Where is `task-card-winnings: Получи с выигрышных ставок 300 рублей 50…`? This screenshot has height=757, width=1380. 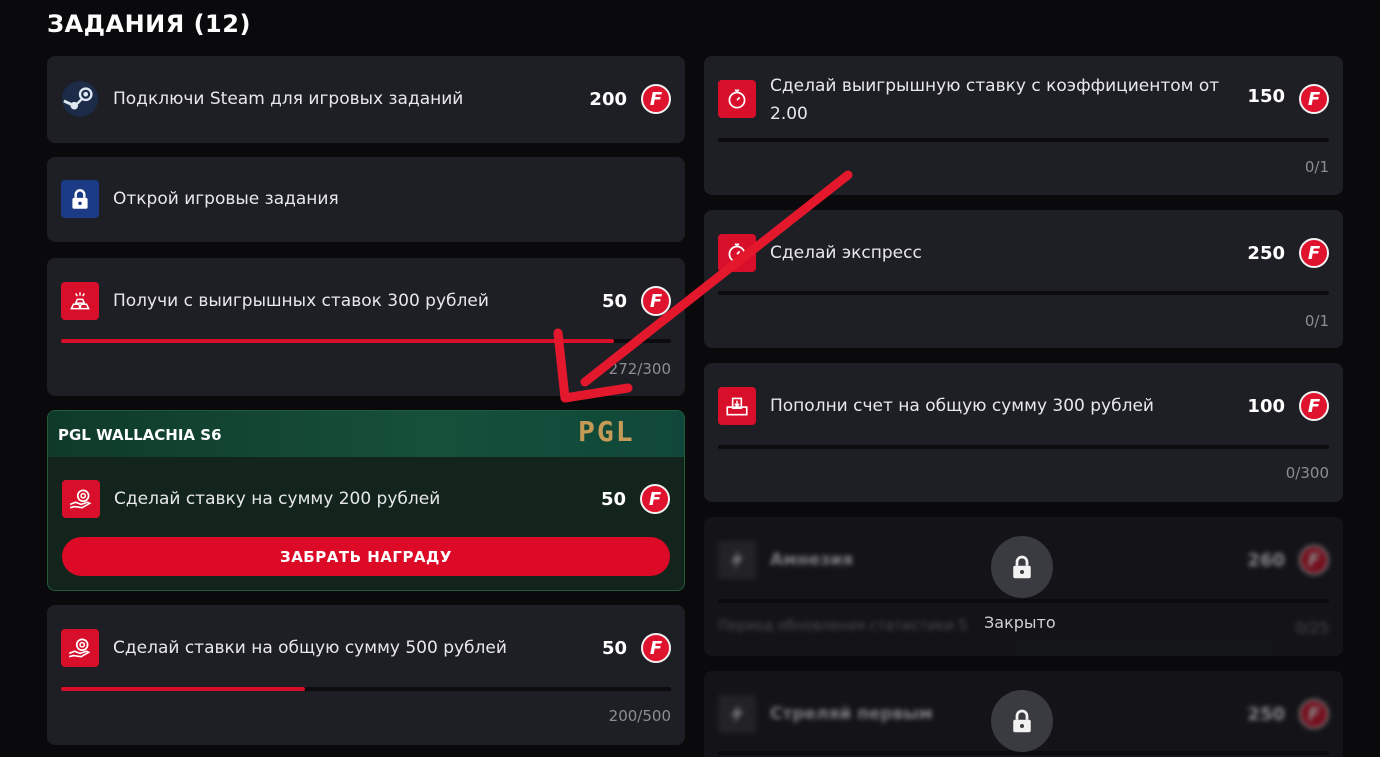
task-card-winnings: Получи с выигрышных ставок 300 рублей 50… is located at coordinates (366, 327).